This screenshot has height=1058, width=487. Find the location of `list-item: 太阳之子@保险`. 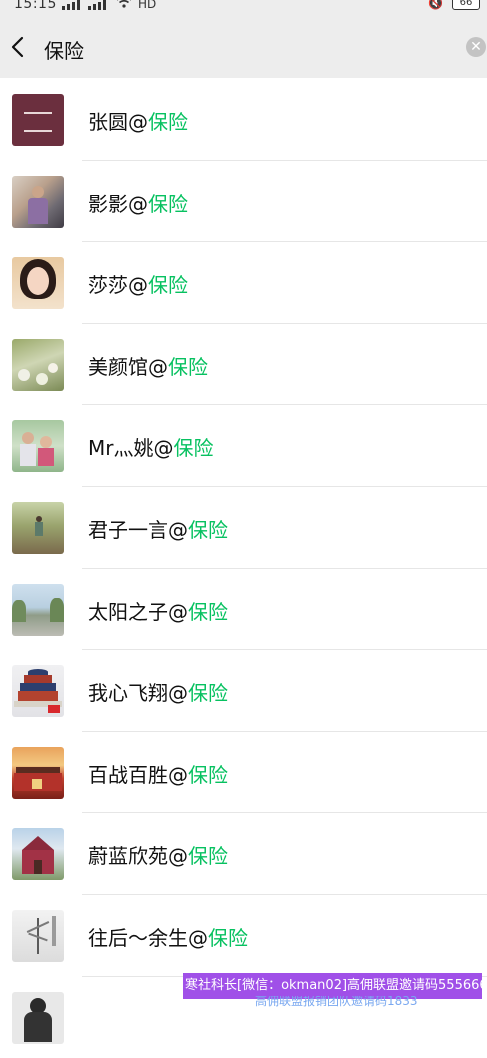

list-item: 太阳之子@保险 is located at coordinates (243, 610).